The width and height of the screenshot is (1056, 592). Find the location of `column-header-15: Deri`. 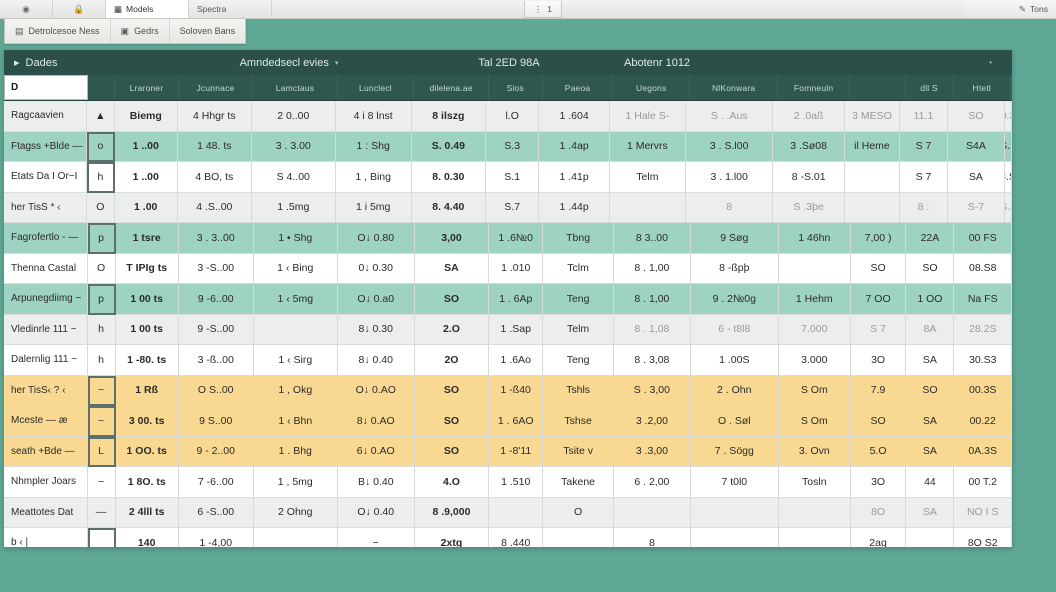

column-header-15: Deri is located at coordinates (1011, 87).